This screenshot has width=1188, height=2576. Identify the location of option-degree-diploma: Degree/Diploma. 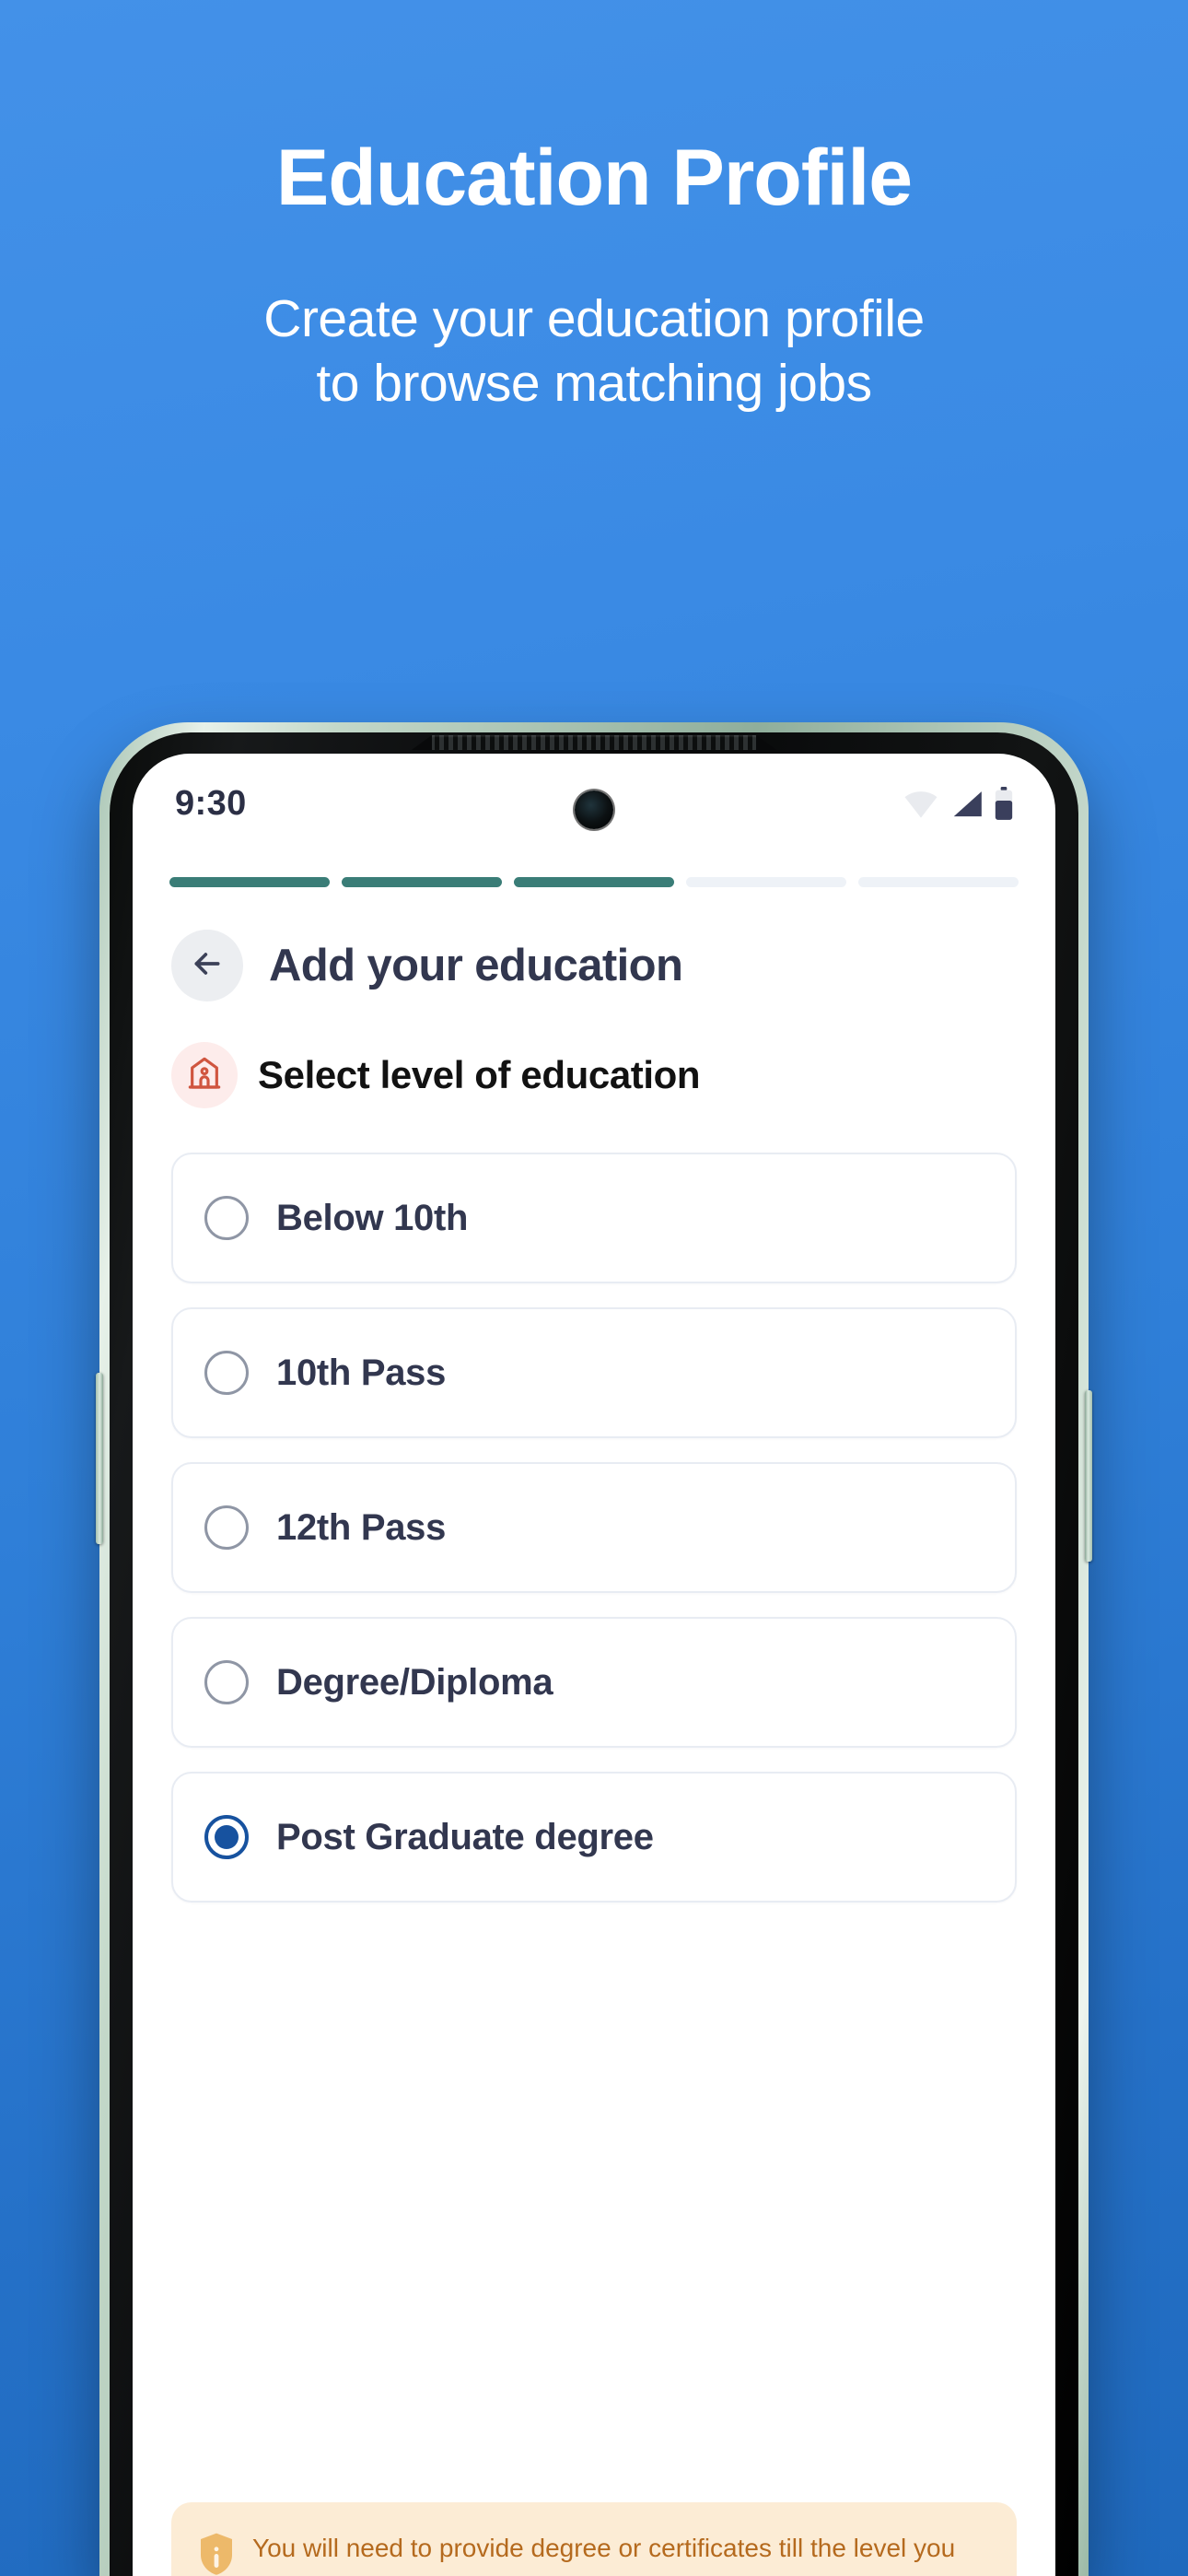
(594, 1682).